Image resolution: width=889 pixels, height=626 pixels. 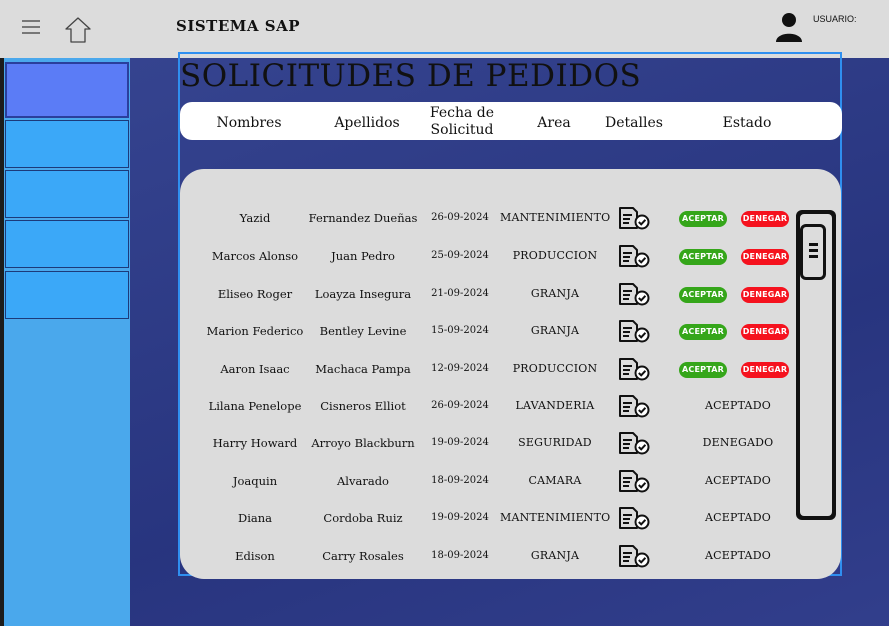 What do you see at coordinates (363, 331) in the screenshot?
I see `row-apellidos: Bentley Levine` at bounding box center [363, 331].